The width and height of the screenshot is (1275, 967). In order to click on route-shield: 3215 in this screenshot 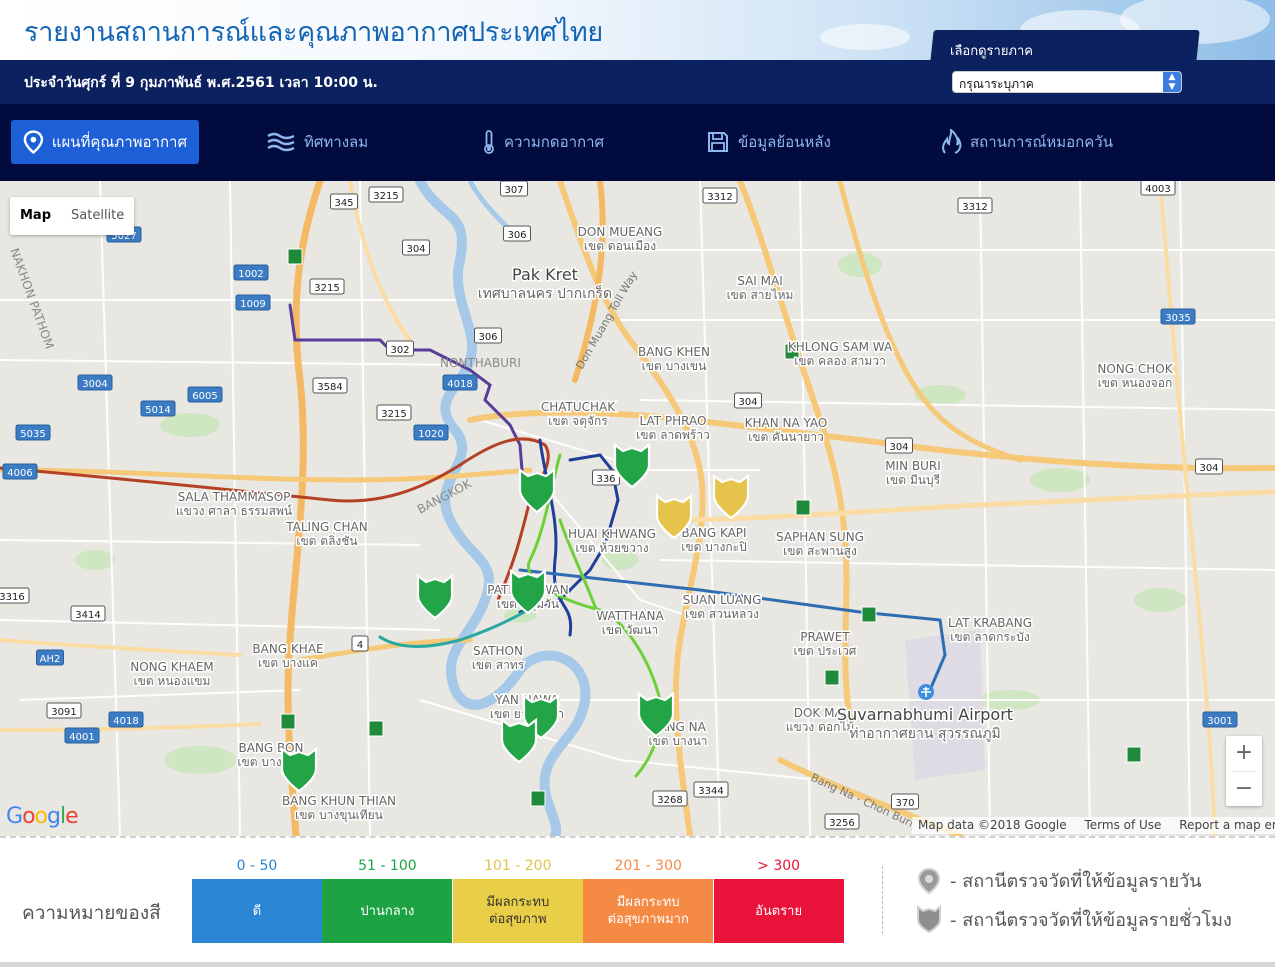, I will do `click(327, 286)`.